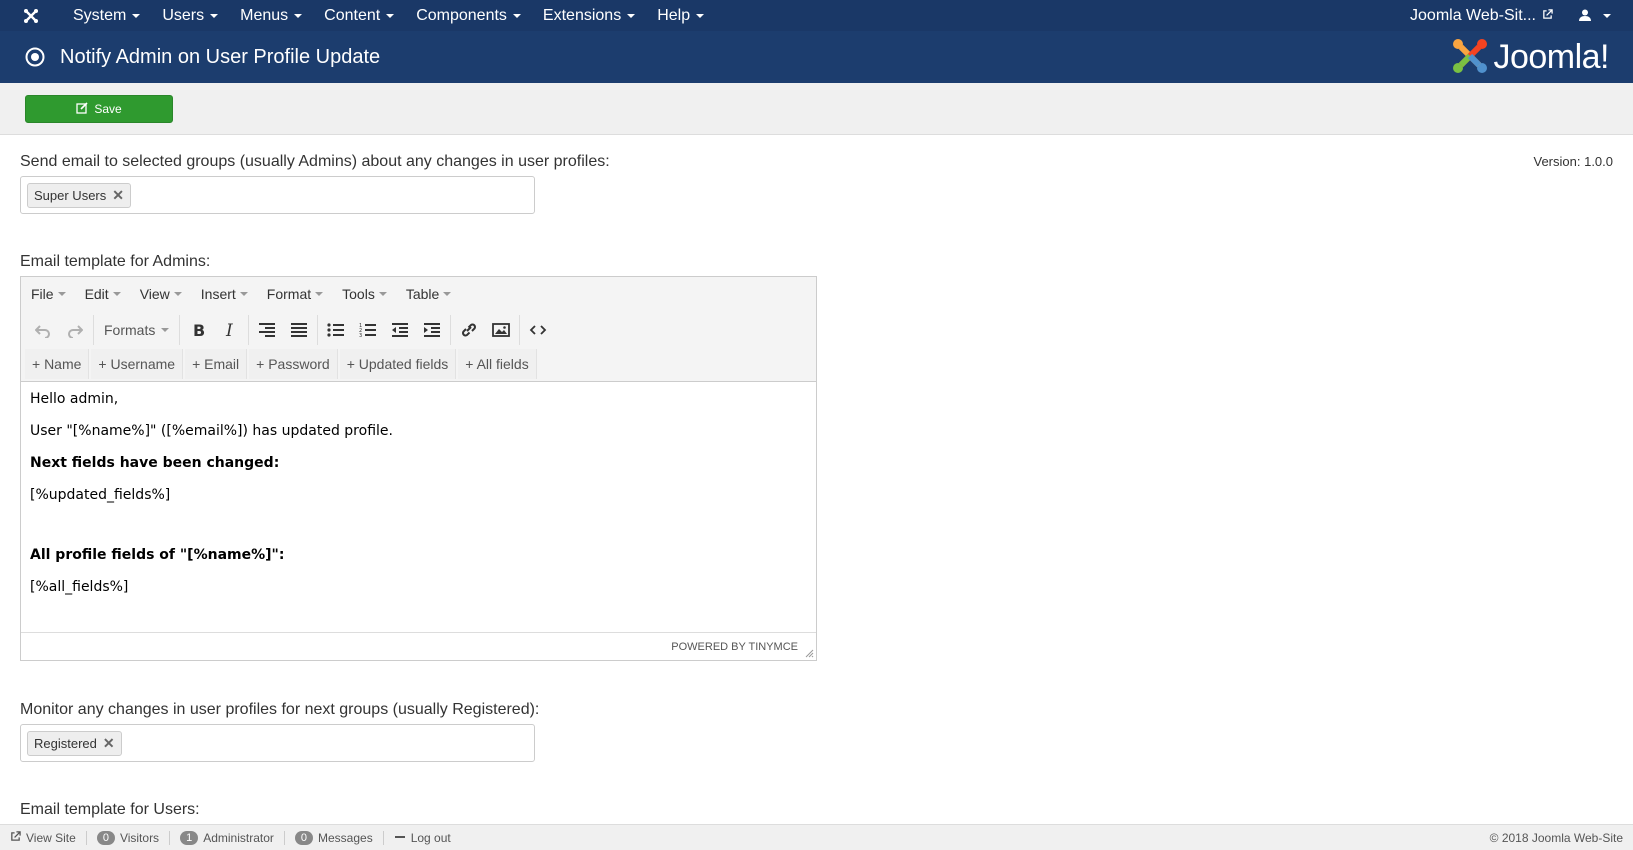  I want to click on view-site-label: View Site, so click(51, 837).